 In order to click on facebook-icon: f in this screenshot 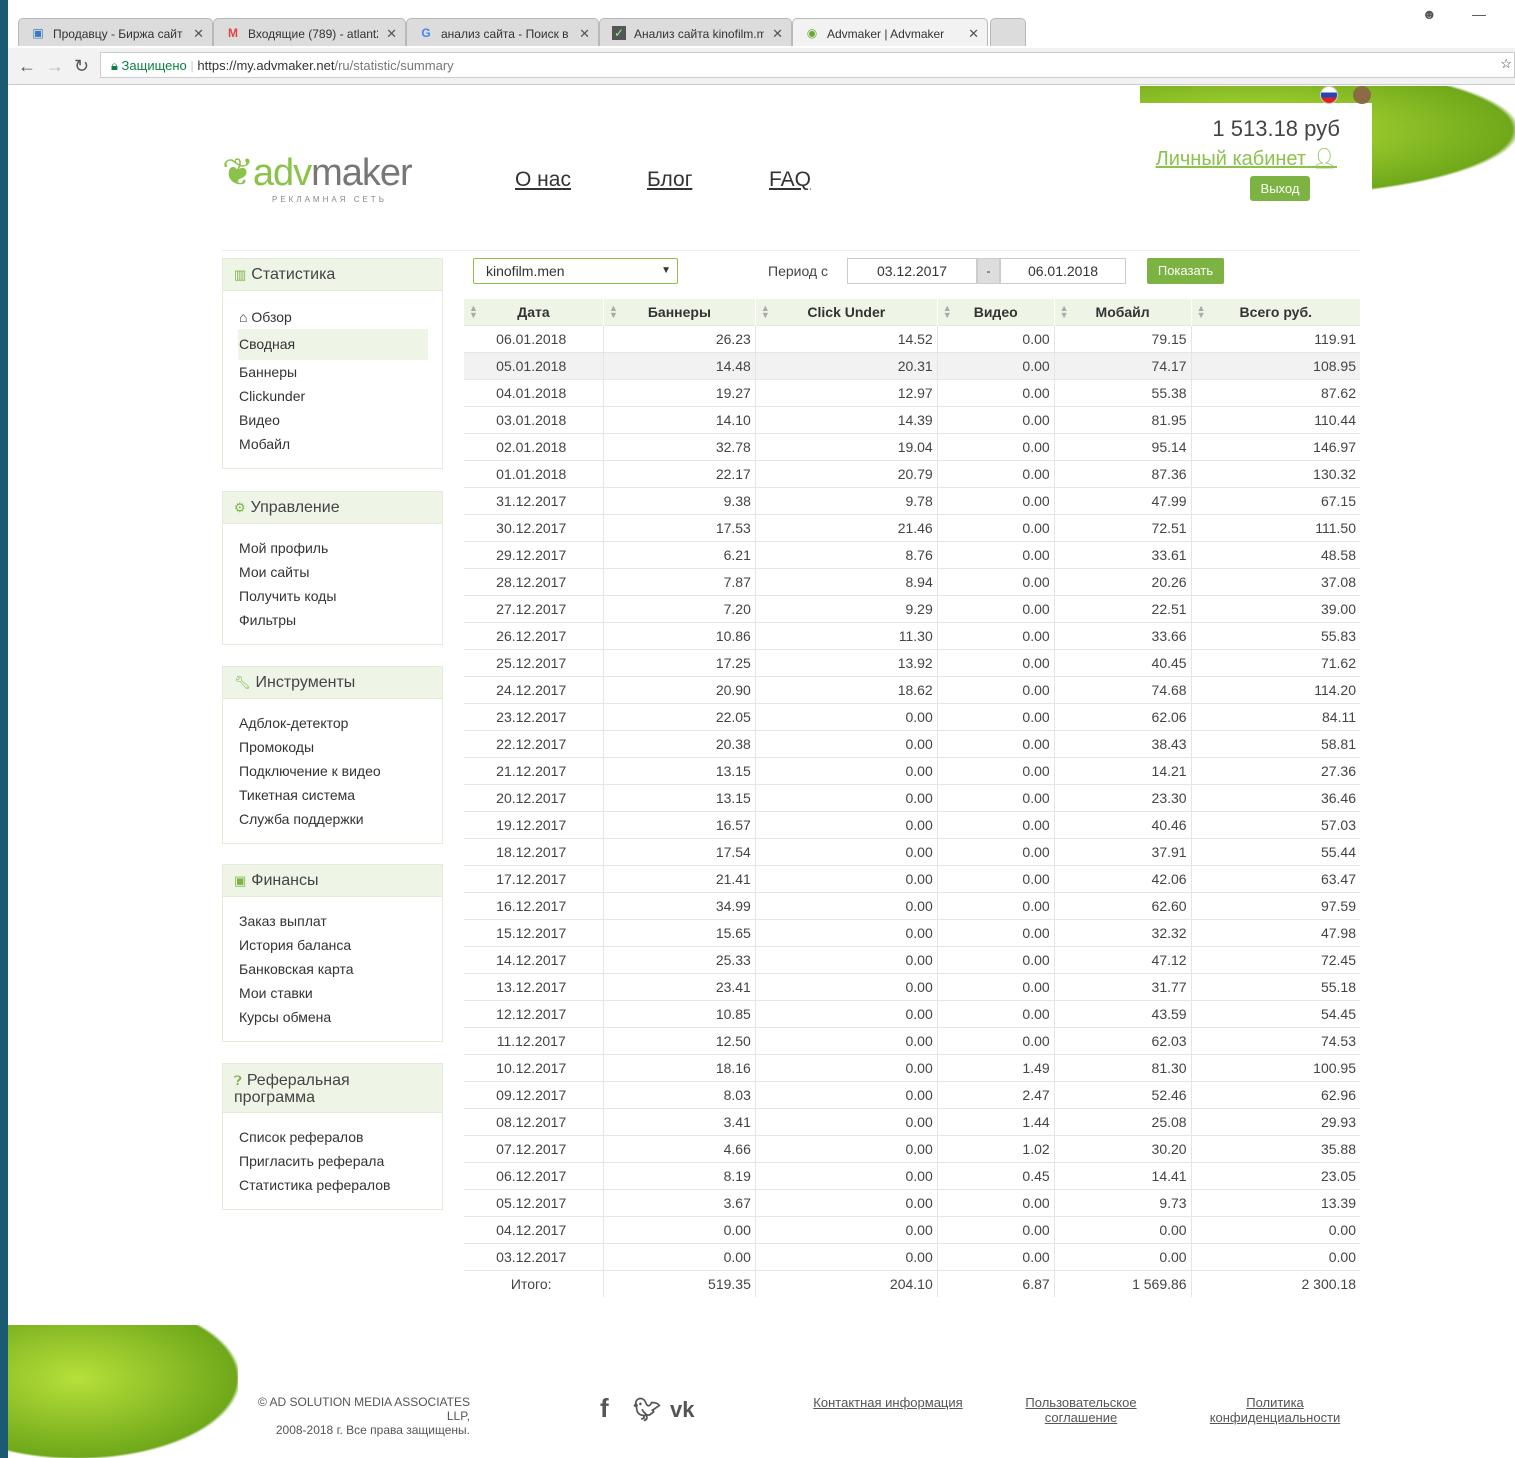, I will do `click(604, 1408)`.